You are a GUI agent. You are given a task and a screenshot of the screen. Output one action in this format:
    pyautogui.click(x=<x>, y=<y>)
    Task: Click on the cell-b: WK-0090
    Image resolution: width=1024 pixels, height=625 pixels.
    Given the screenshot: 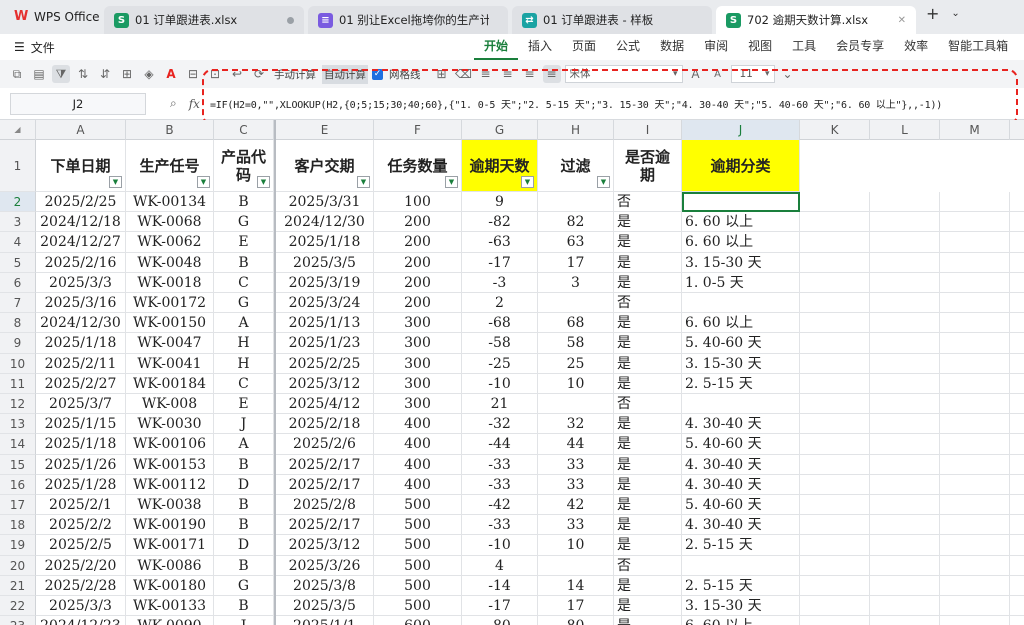 What is the action you would take?
    pyautogui.click(x=170, y=620)
    